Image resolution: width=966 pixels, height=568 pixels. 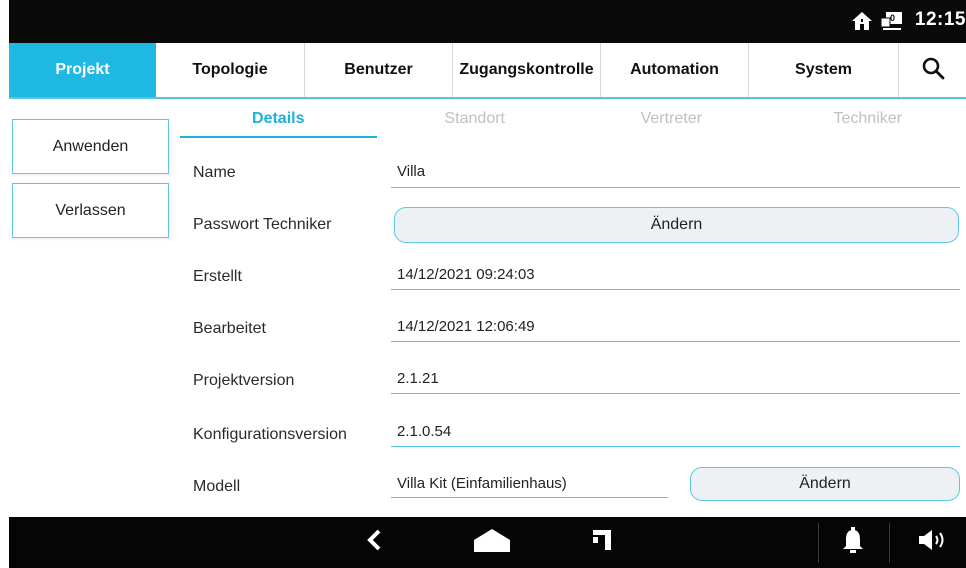 I want to click on back-button, so click(x=374, y=542).